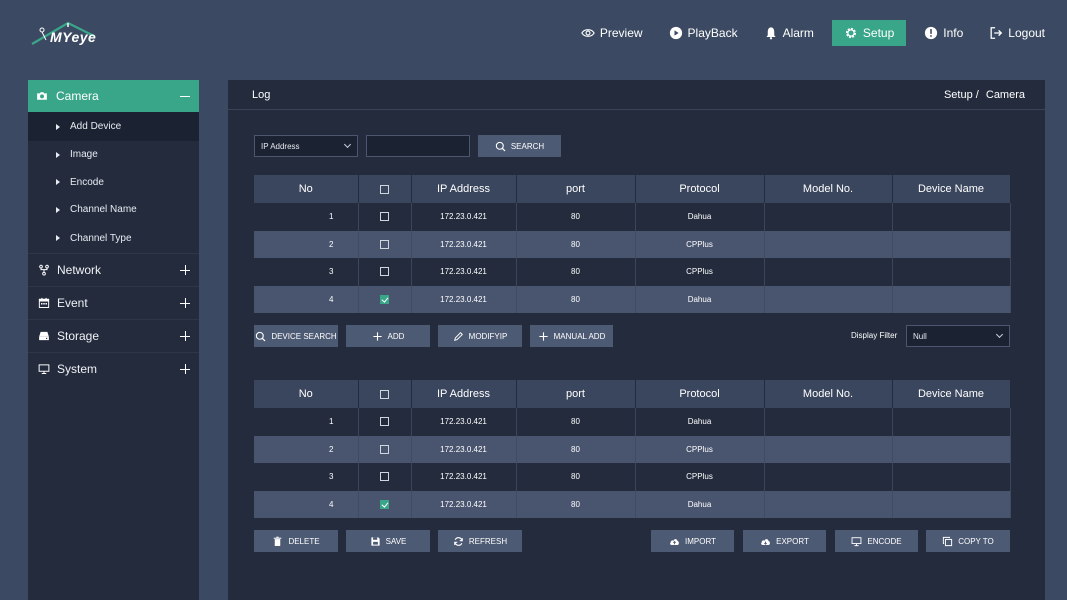 This screenshot has height=600, width=1067. Describe the element at coordinates (1026, 33) in the screenshot. I see `nav-logout-label: Logout` at that location.